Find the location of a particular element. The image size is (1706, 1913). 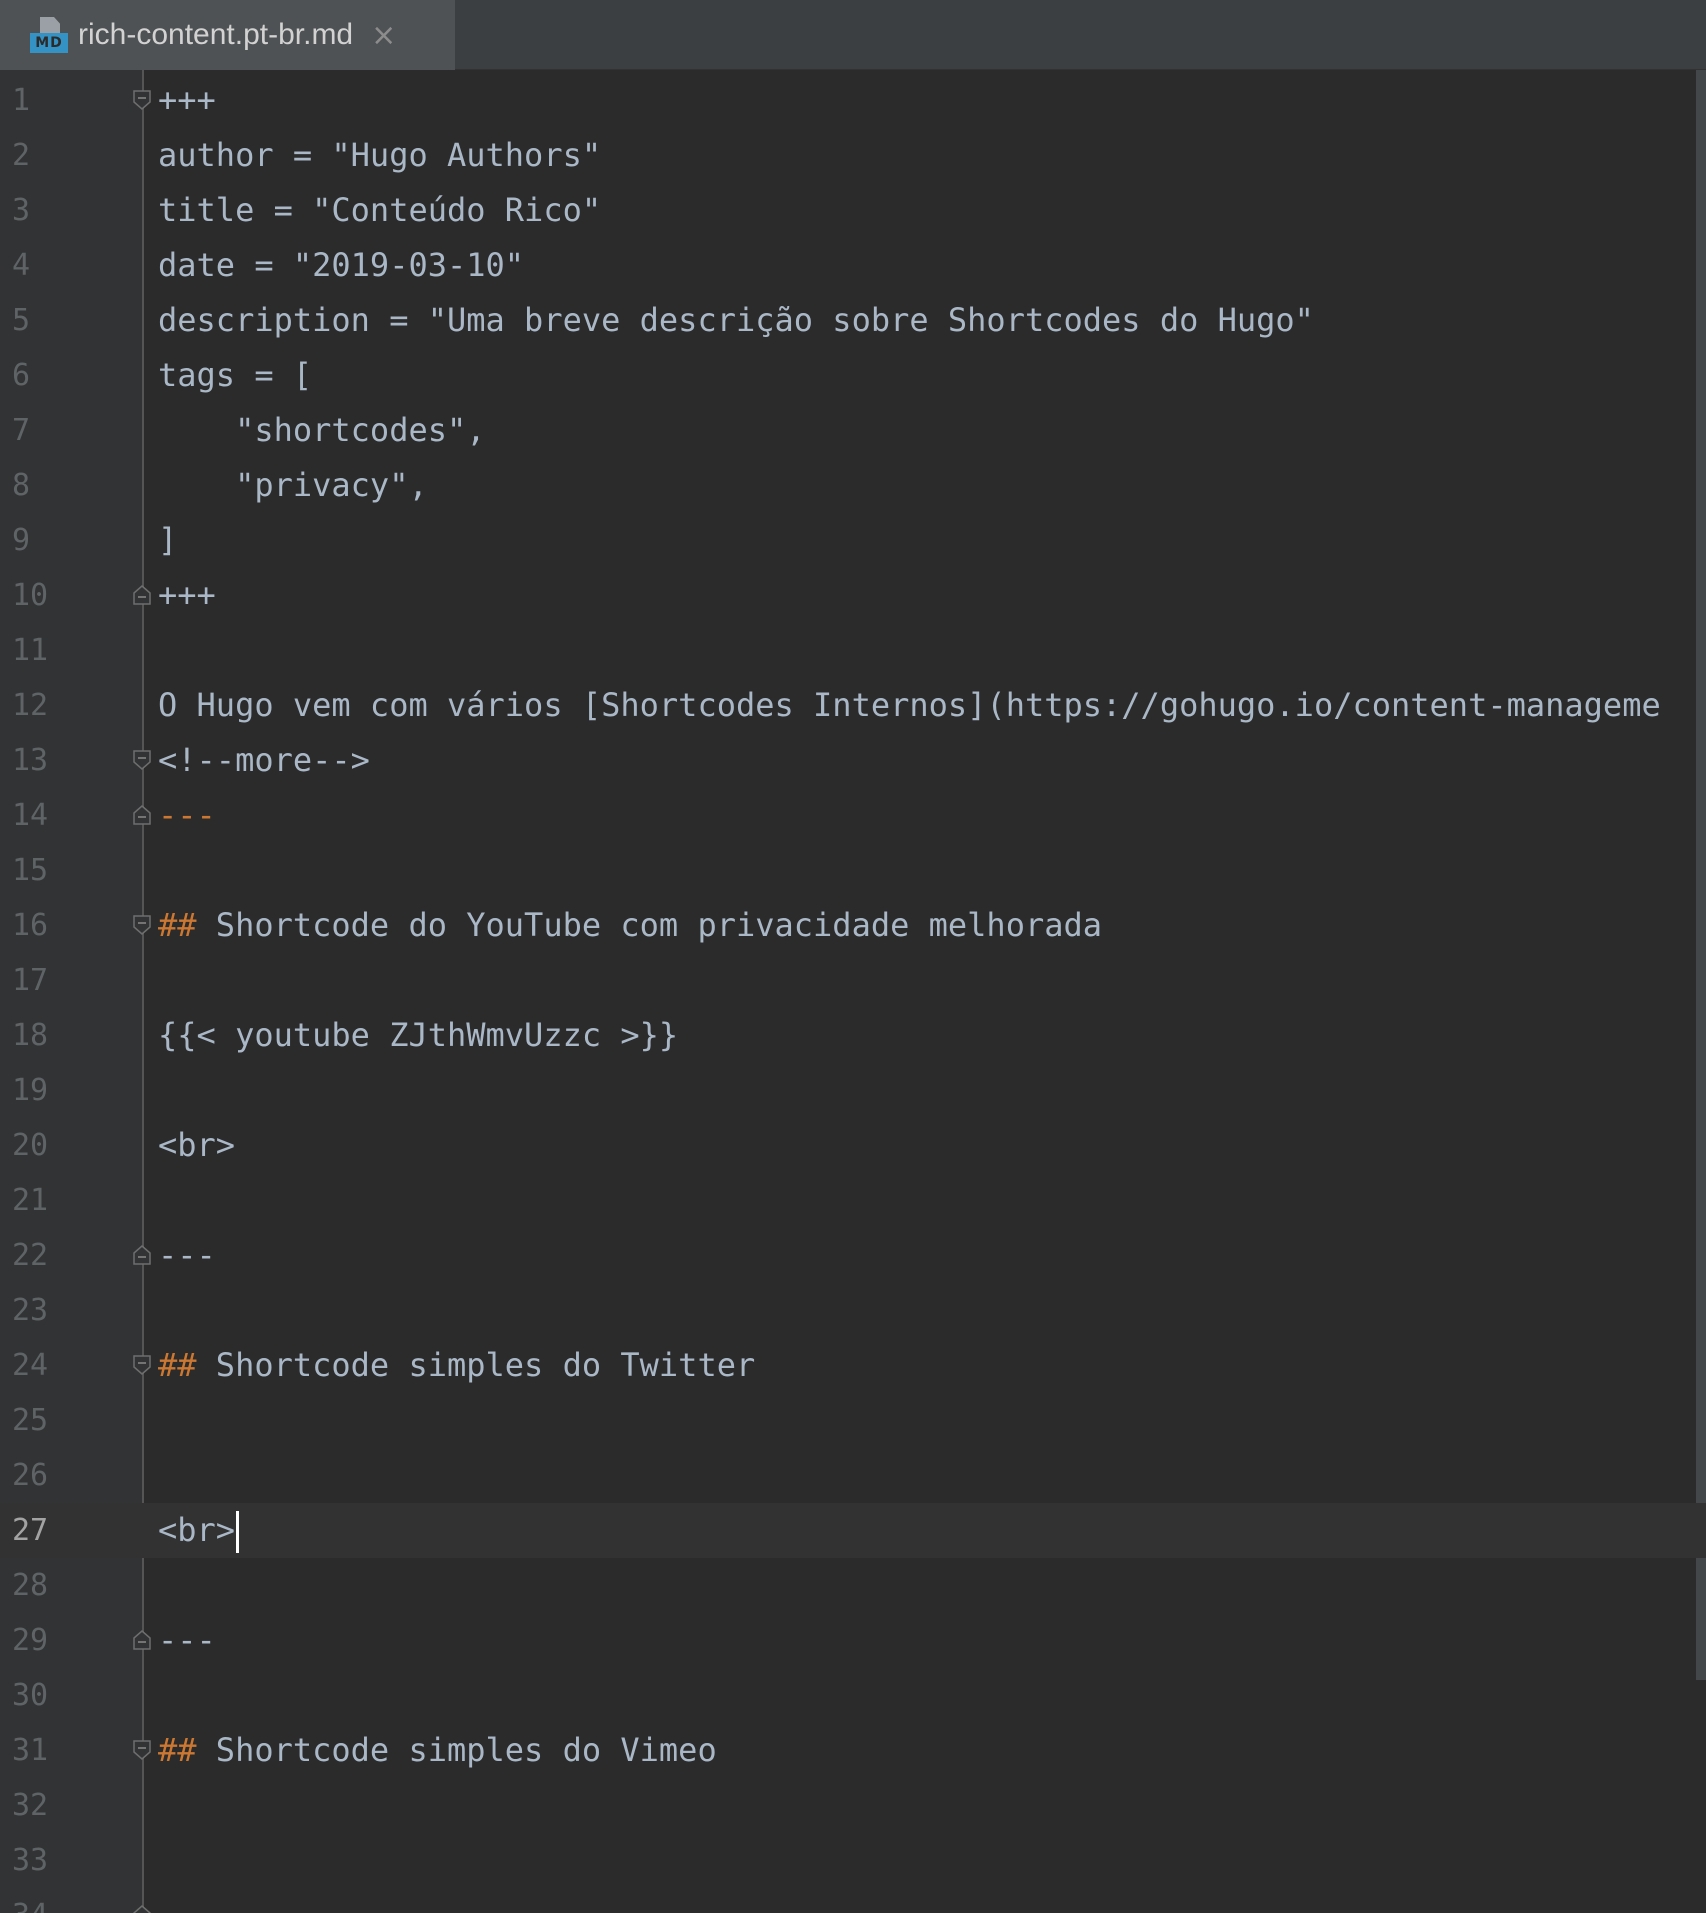

line-number: 22 is located at coordinates (30, 1255).